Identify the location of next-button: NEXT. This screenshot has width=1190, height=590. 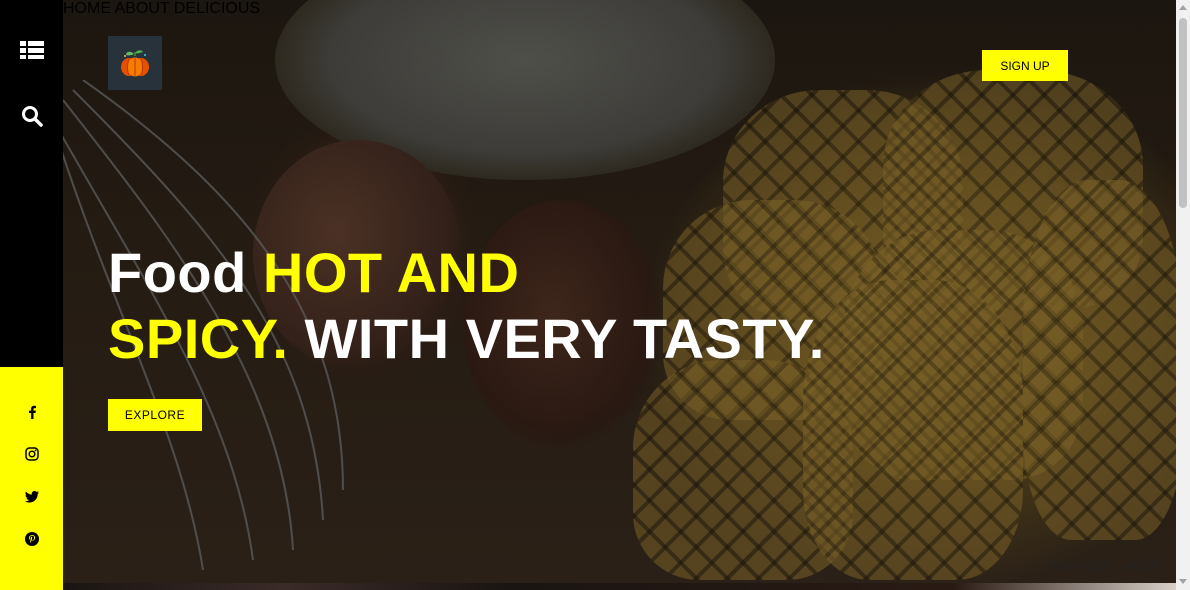
(1143, 566).